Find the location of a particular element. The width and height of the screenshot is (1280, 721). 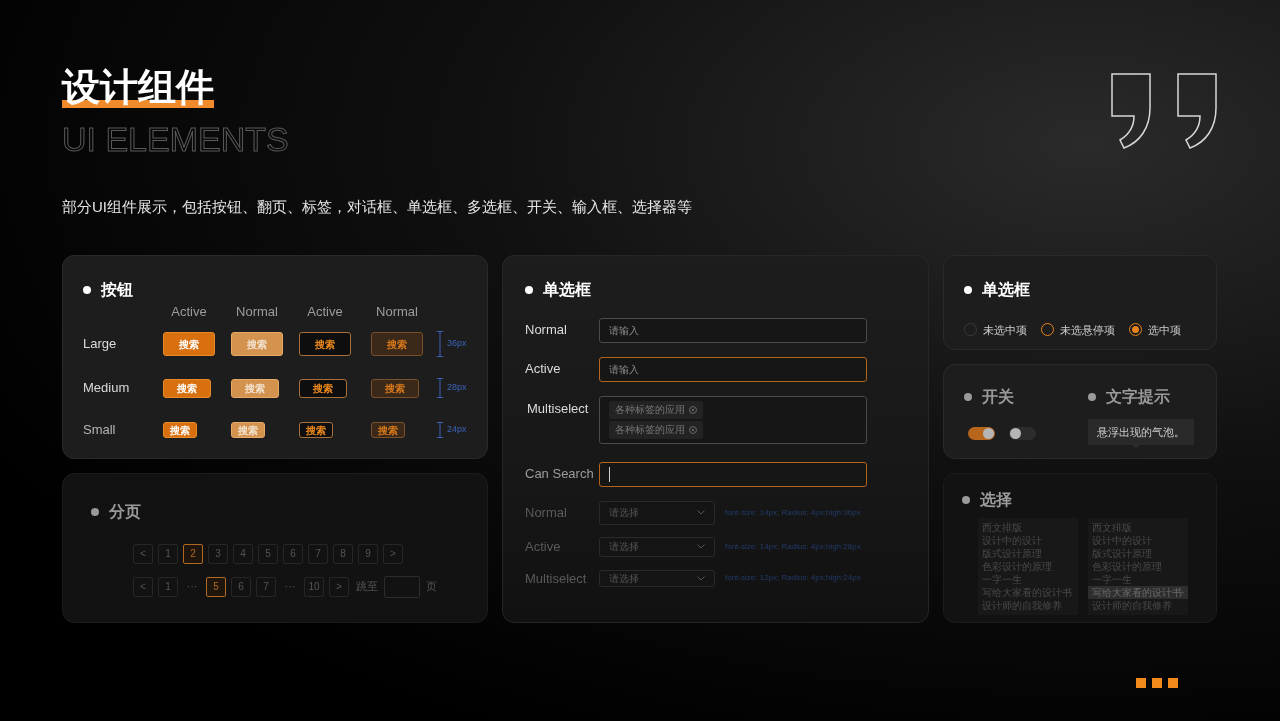

page-button: 3 is located at coordinates (218, 553).